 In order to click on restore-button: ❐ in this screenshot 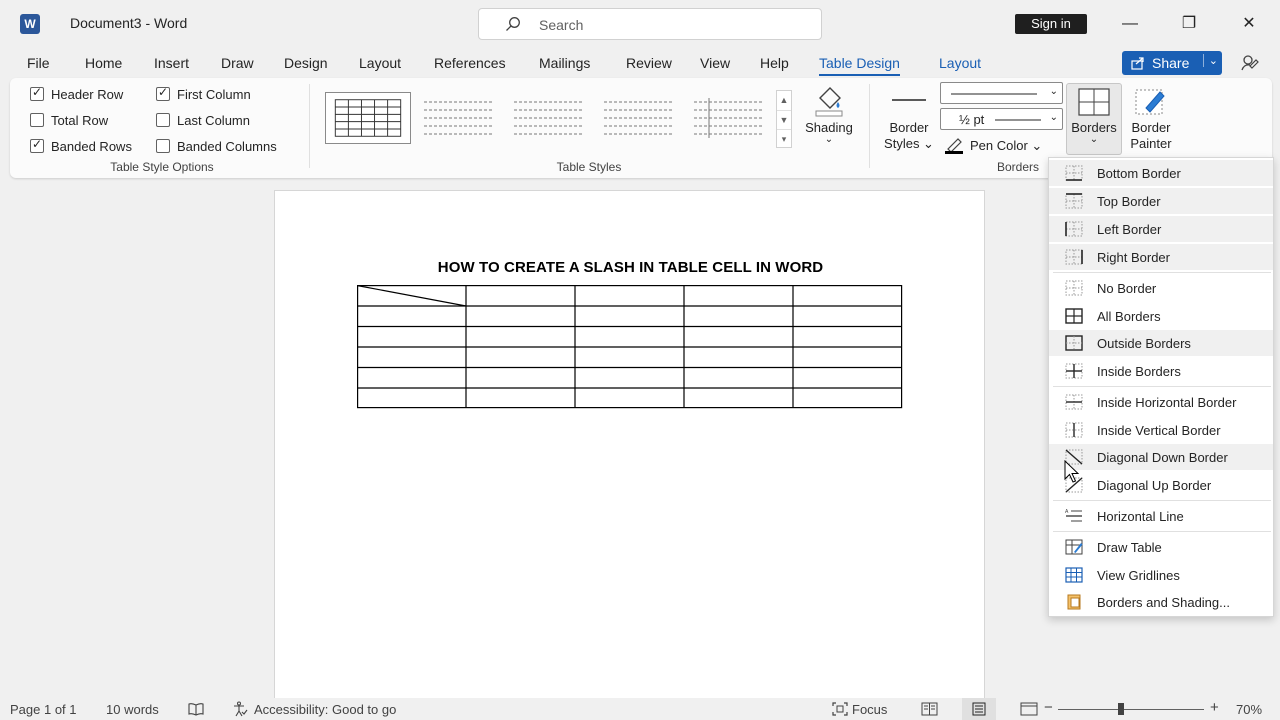, I will do `click(1189, 24)`.